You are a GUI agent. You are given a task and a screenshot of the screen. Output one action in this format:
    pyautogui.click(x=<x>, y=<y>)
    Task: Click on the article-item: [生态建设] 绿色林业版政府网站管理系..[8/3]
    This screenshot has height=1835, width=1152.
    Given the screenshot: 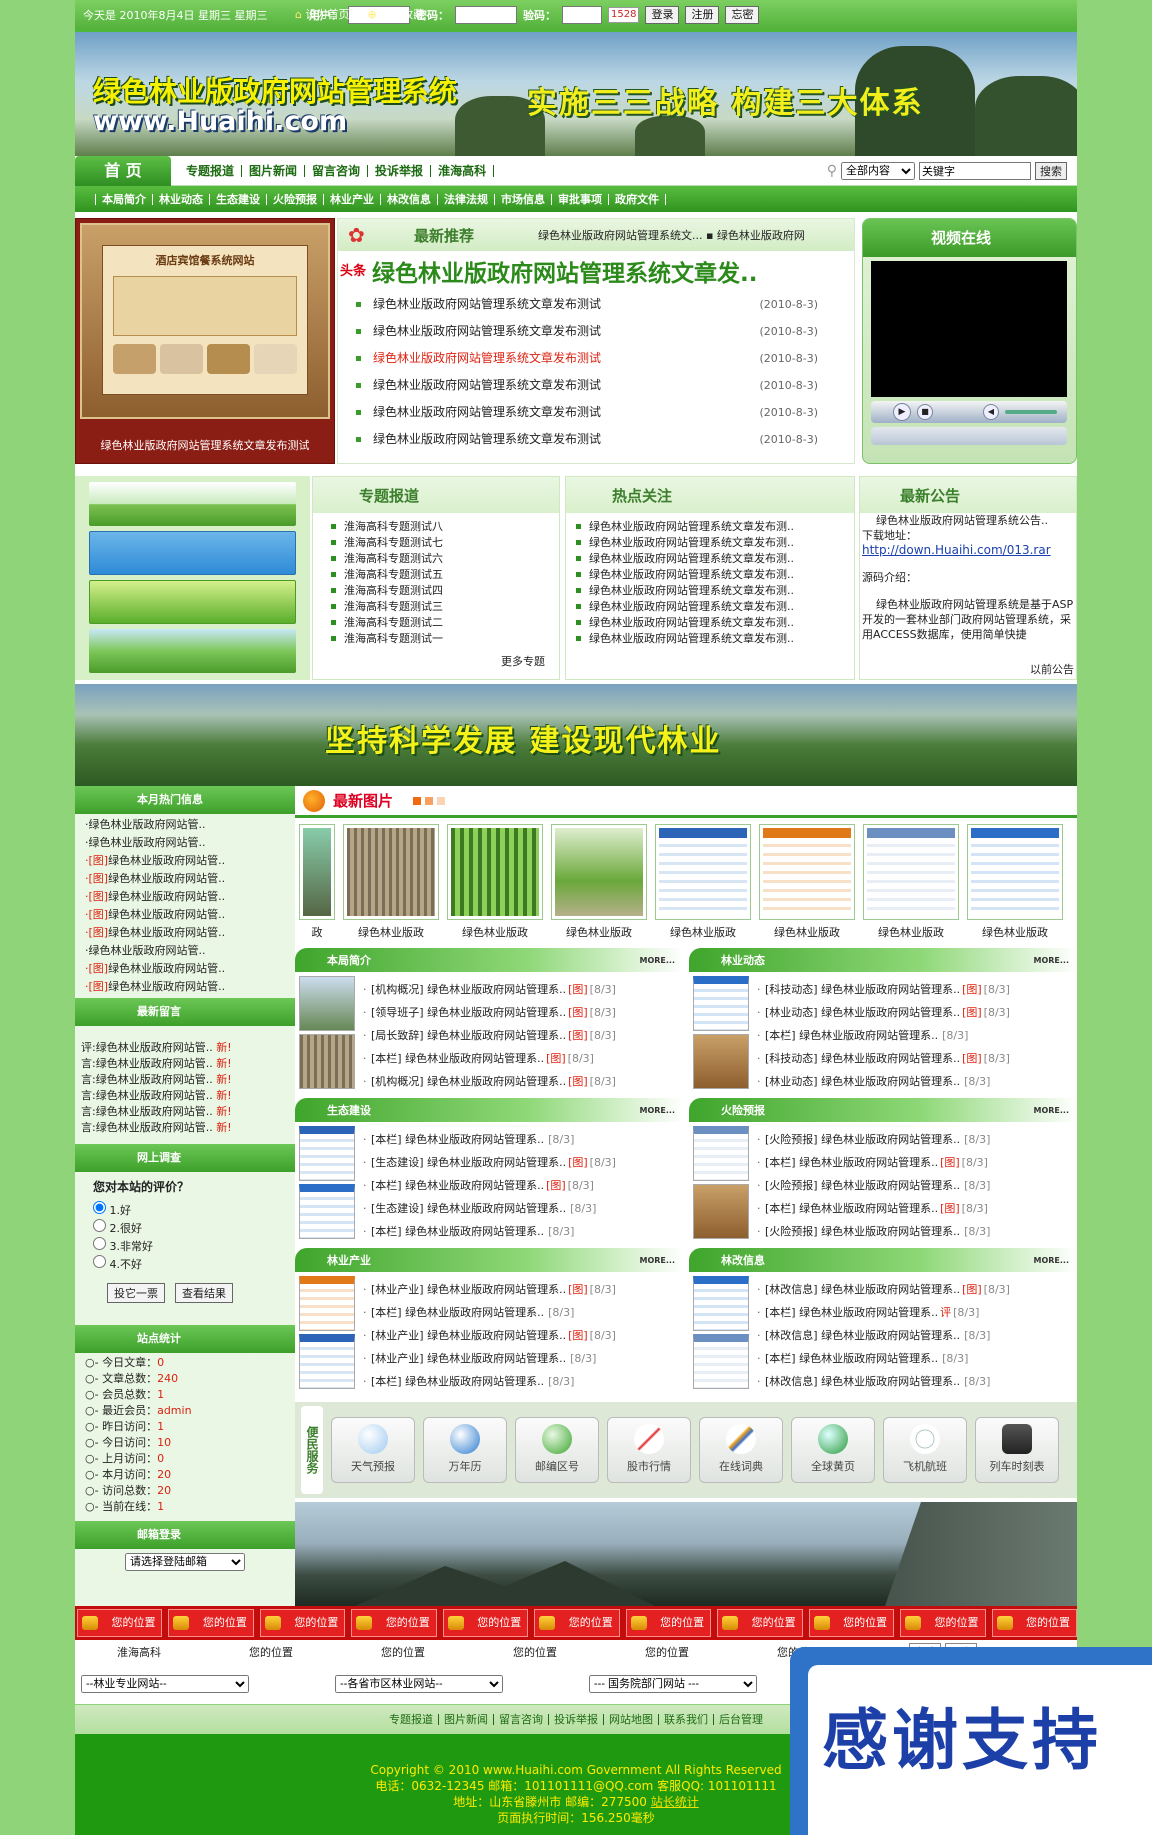 What is the action you would take?
    pyautogui.click(x=523, y=1208)
    